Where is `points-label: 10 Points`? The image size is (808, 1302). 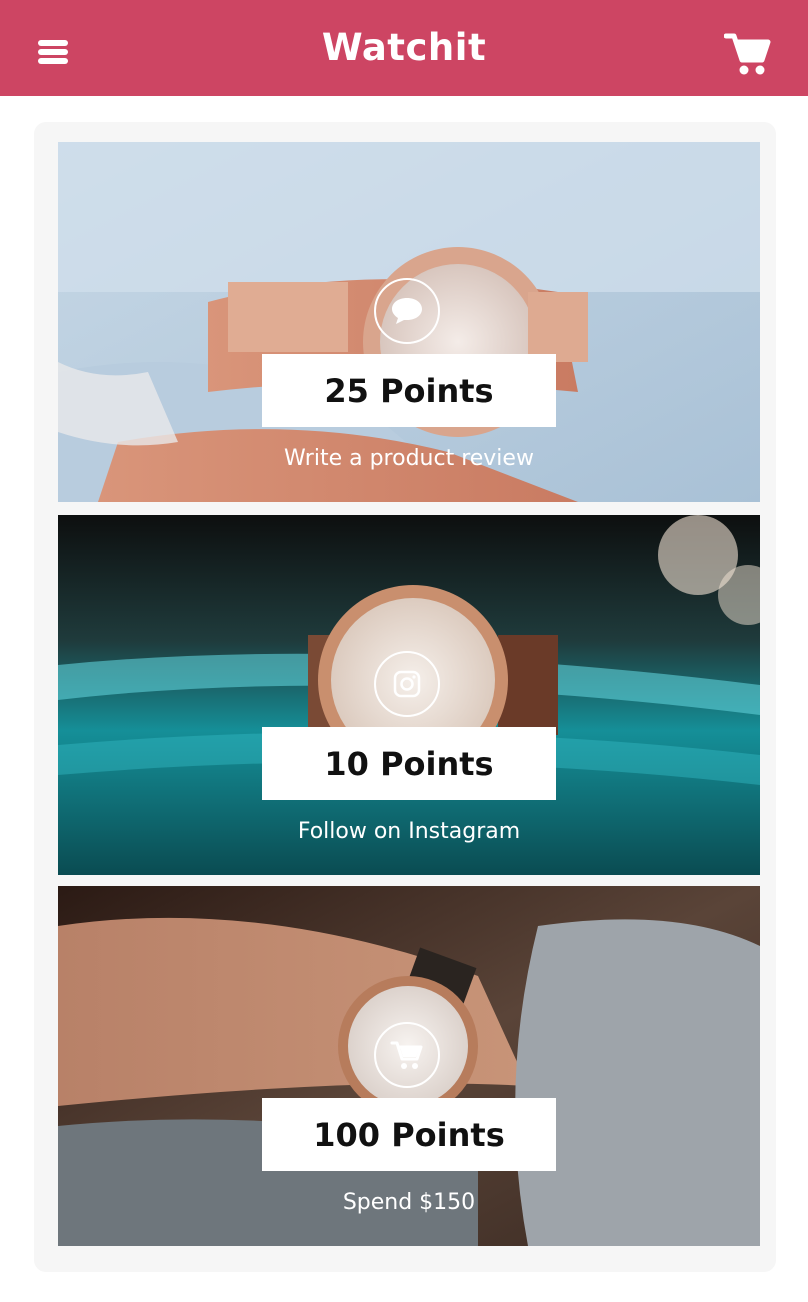
points-label: 10 Points is located at coordinates (409, 763).